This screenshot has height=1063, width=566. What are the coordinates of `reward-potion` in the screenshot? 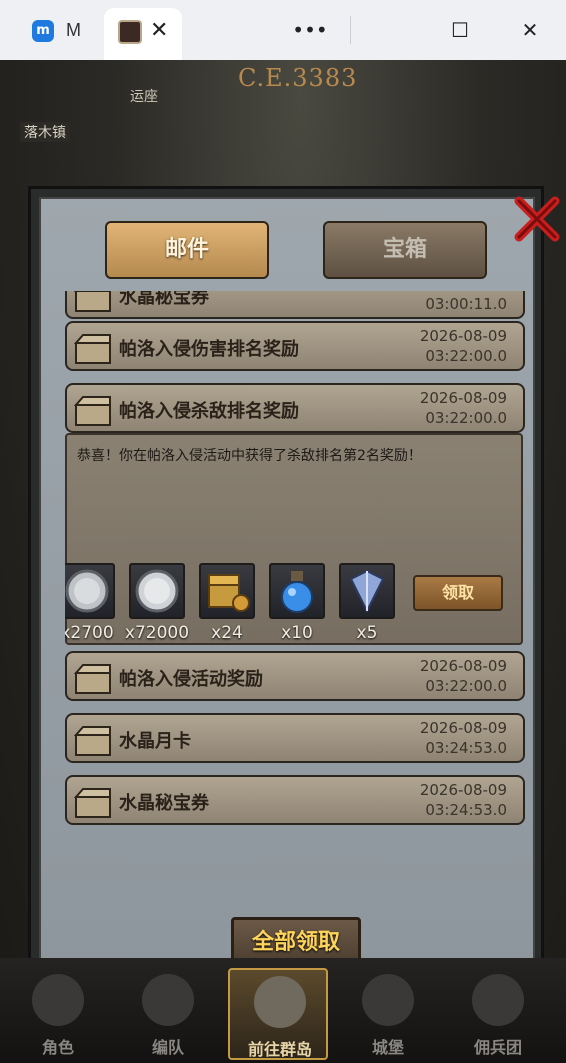 It's located at (297, 591).